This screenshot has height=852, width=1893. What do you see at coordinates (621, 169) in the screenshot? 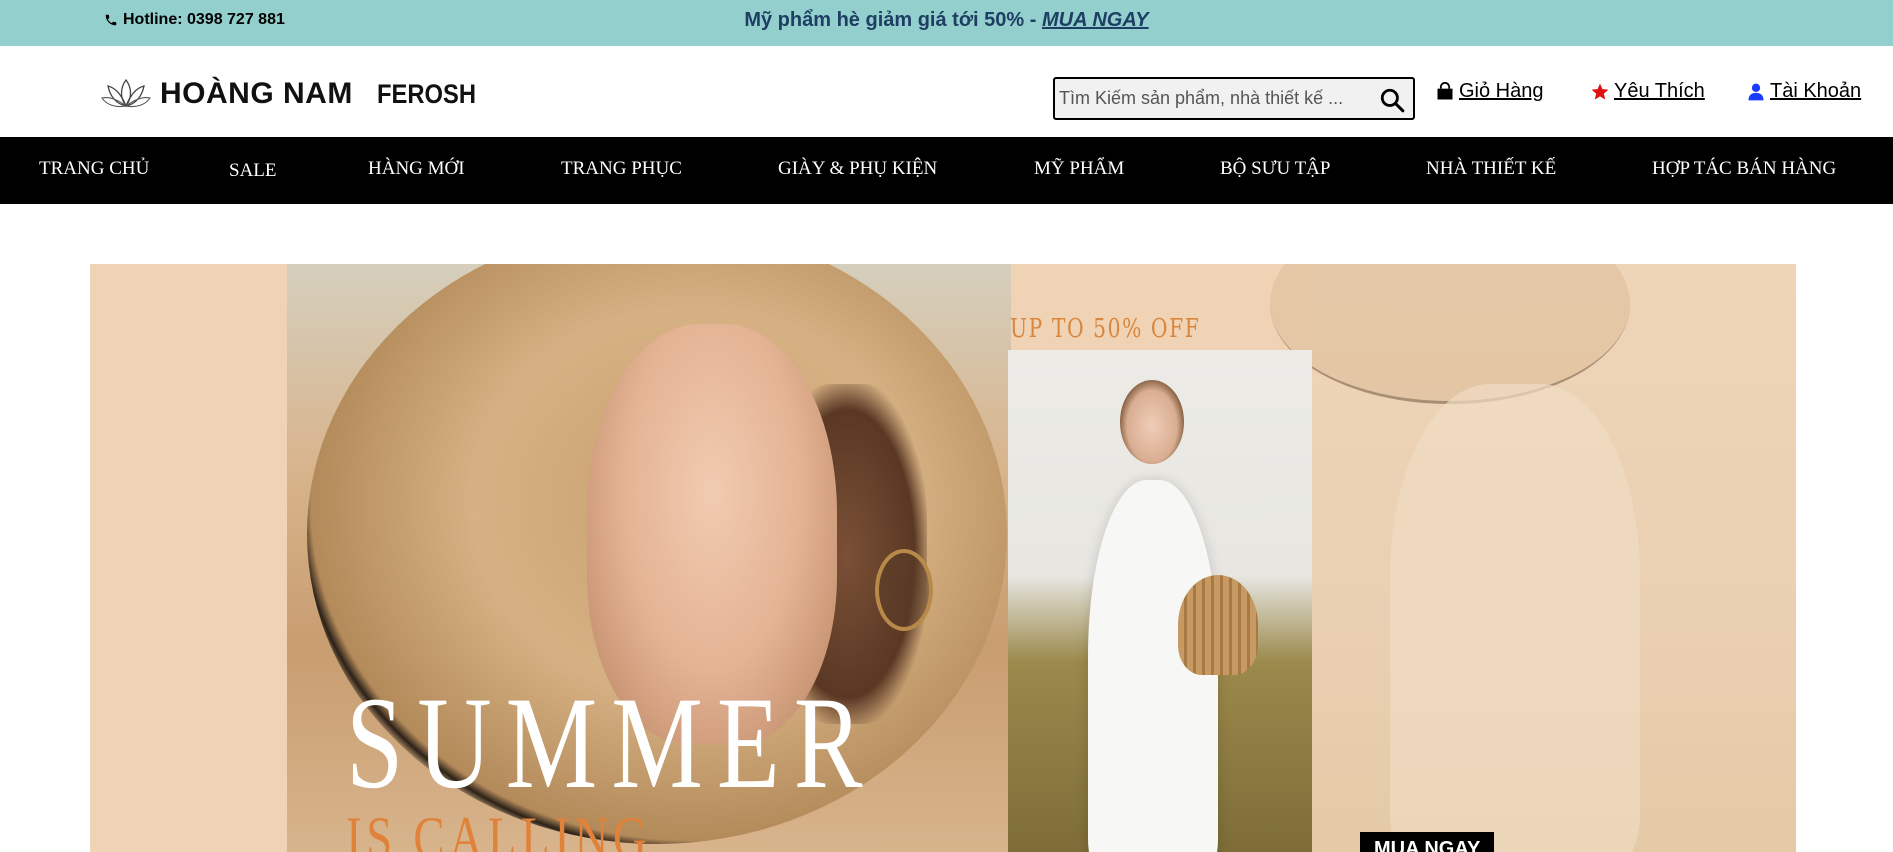
I see `nav-item-clothing: TRANG PHỤC` at bounding box center [621, 169].